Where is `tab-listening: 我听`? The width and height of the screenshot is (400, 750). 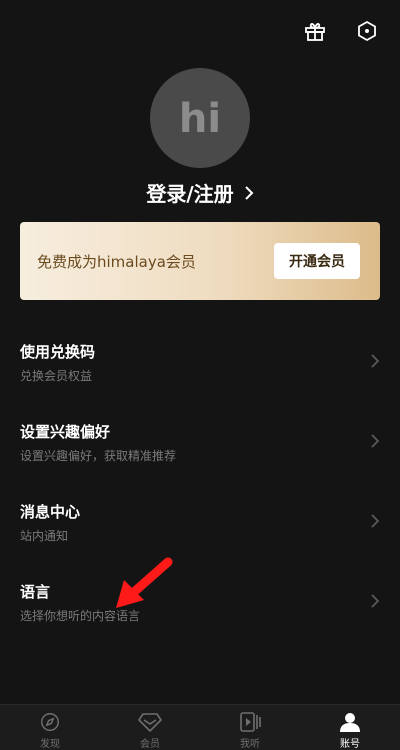
tab-listening: 我听 is located at coordinates (250, 727).